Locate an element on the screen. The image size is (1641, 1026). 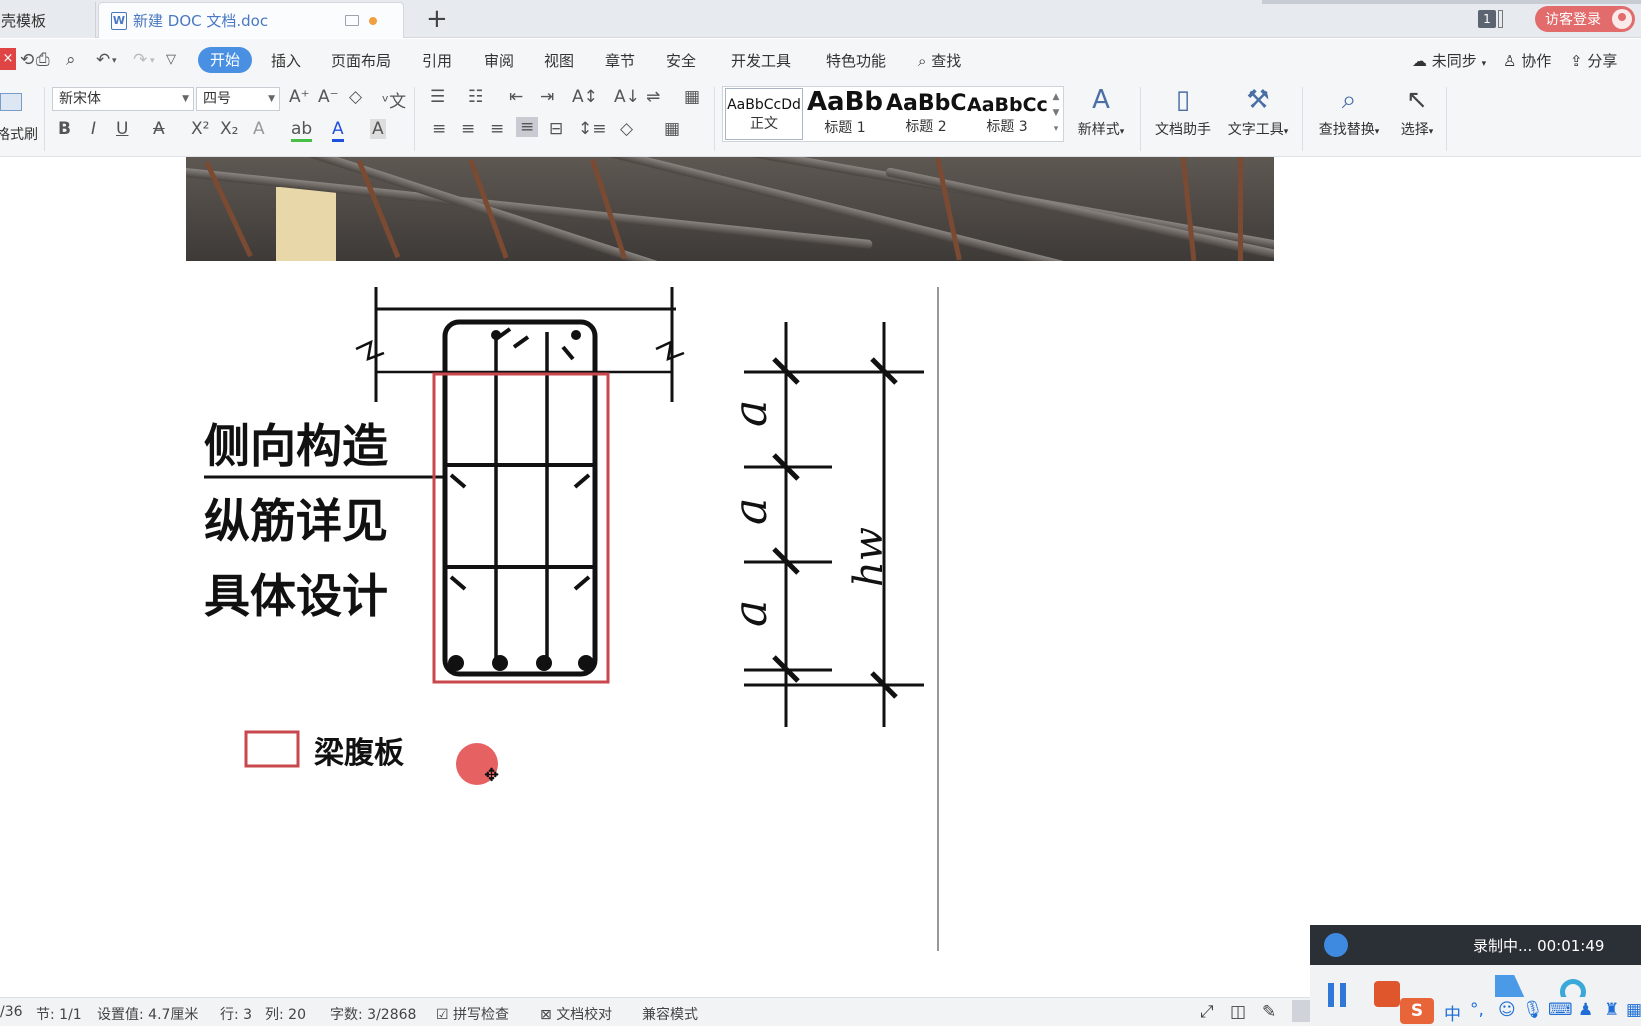
font-size-value: 四号 is located at coordinates (217, 99).